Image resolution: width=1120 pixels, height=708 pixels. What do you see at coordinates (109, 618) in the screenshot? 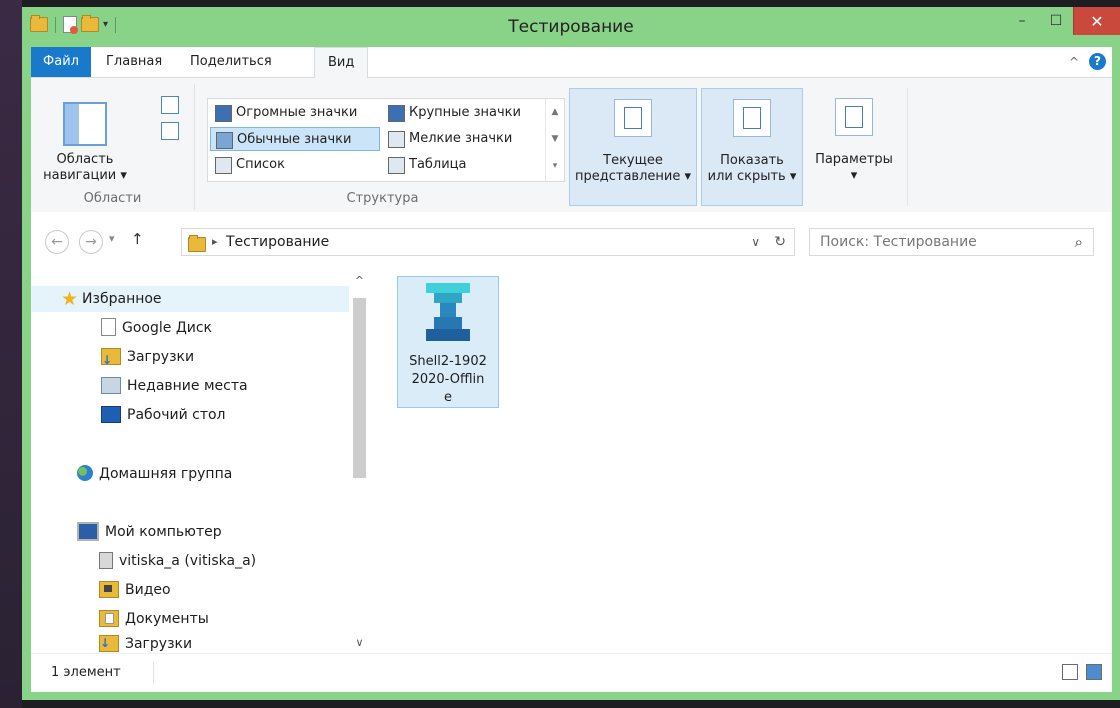
I see `documents-folder-icon` at bounding box center [109, 618].